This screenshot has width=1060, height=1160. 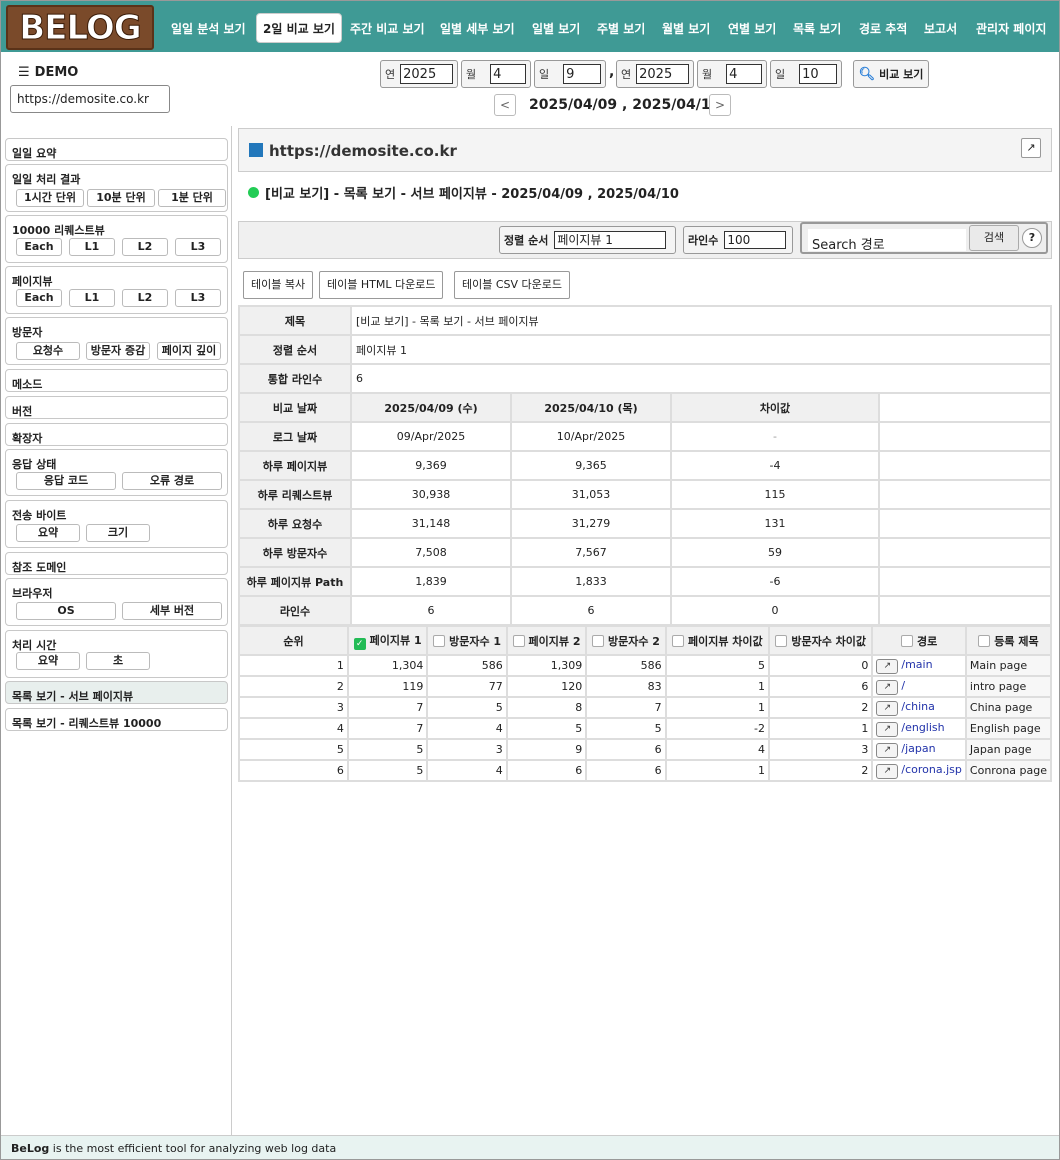 I want to click on nav-daily-detail: 일별 세부 보기, so click(x=477, y=29).